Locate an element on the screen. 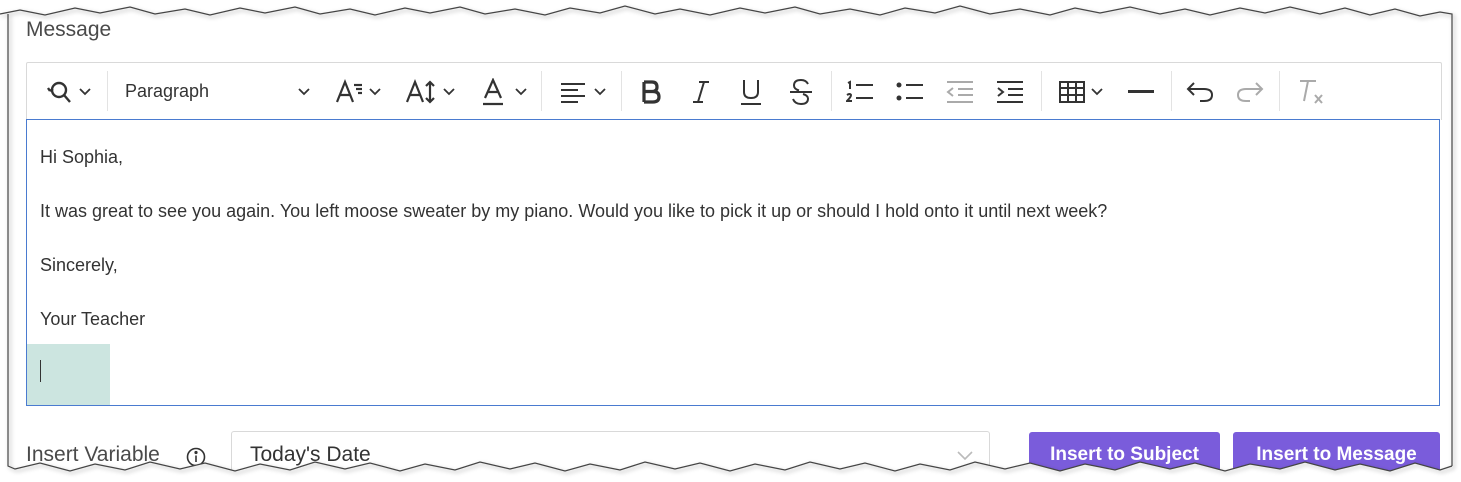 This screenshot has height=482, width=1461. font-family-dropdown is located at coordinates (358, 91).